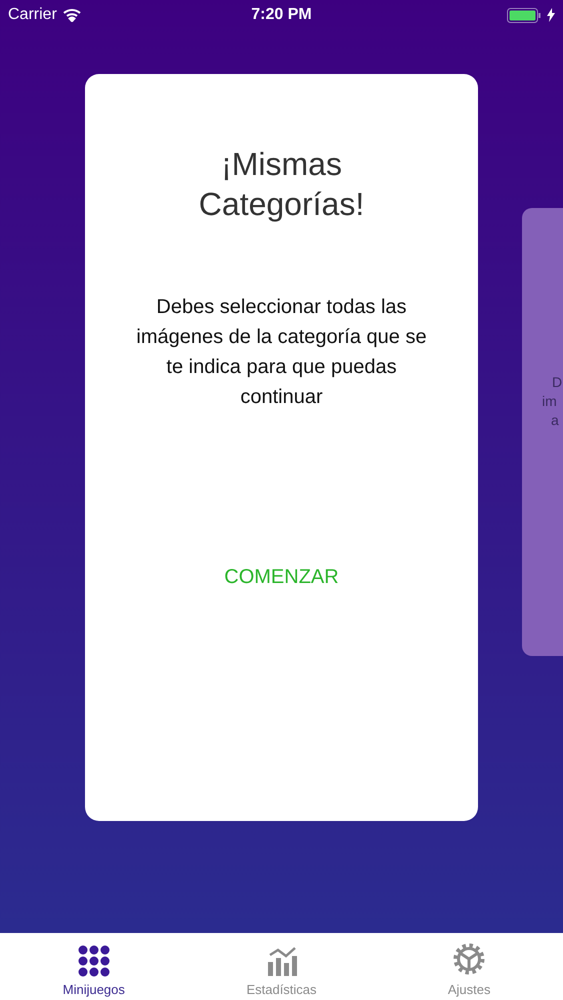 The height and width of the screenshot is (1000, 563). I want to click on tab: Minijuegos, so click(94, 966).